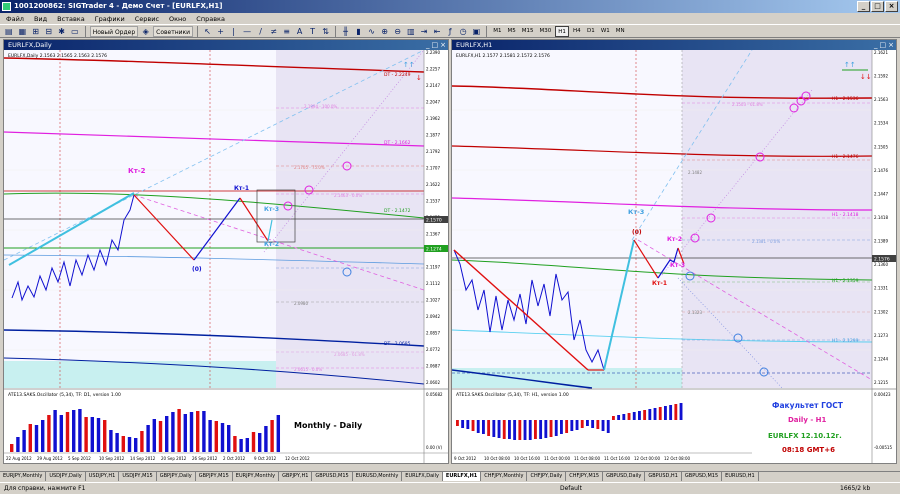 This screenshot has width=900, height=494. Describe the element at coordinates (220, 31) in the screenshot. I see `crosshair-icon: +` at that location.